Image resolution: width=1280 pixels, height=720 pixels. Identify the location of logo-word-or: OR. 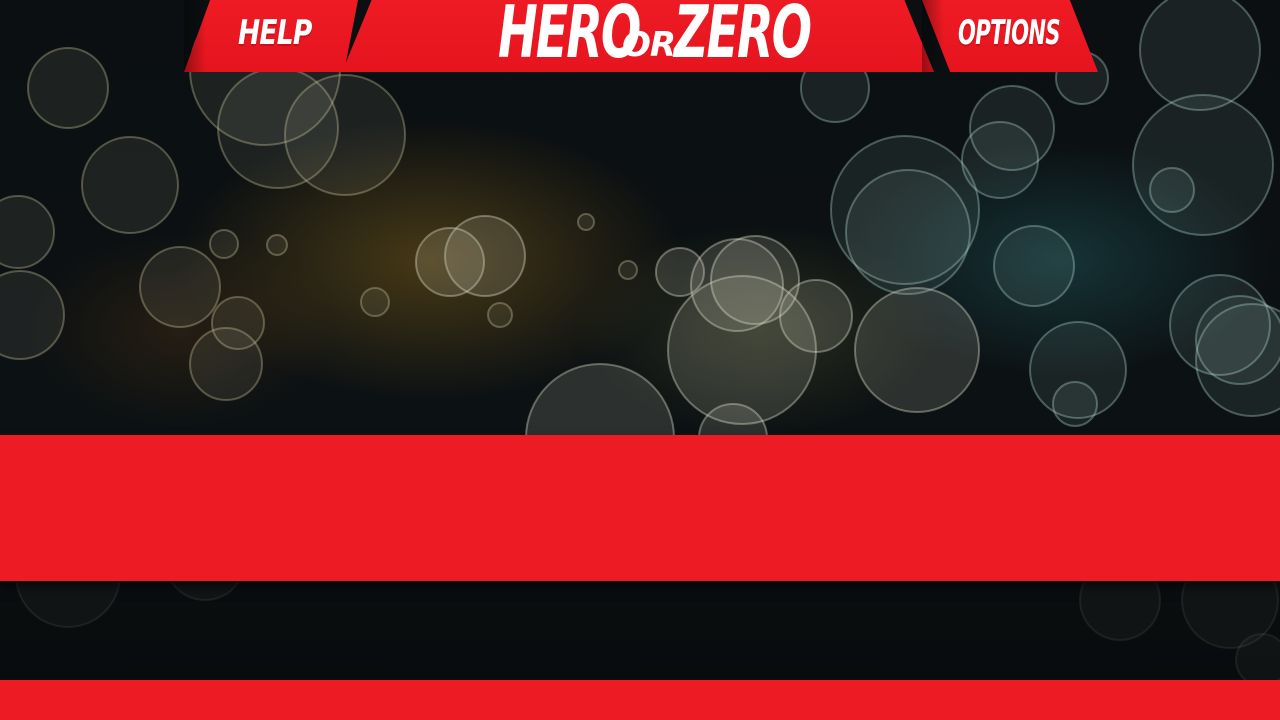
(649, 45).